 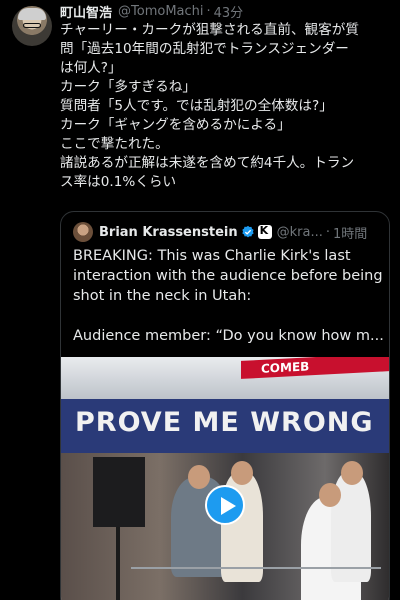 I want to click on tweet-text-line: 諸説あるが正解は未遂を含めて約4千人。トラン, so click(x=207, y=163).